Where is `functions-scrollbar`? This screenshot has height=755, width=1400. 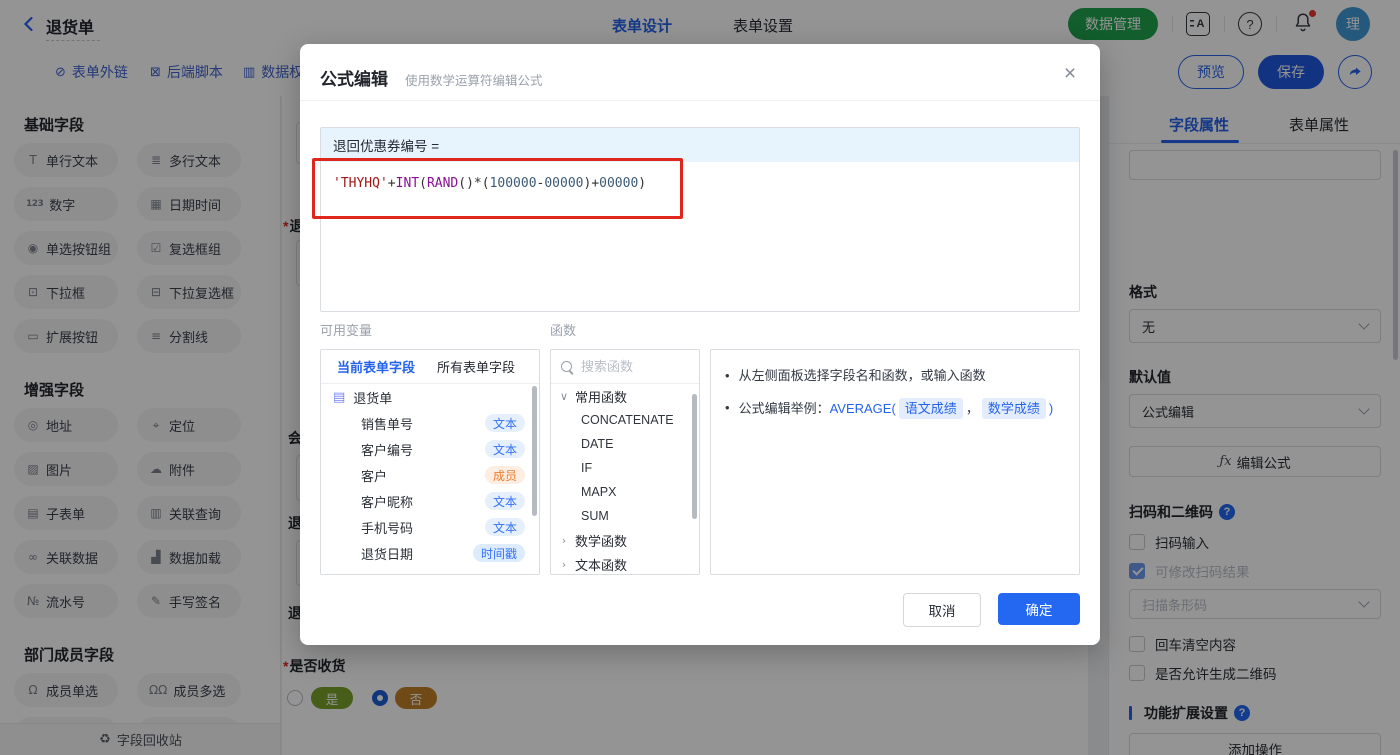
functions-scrollbar is located at coordinates (694, 456).